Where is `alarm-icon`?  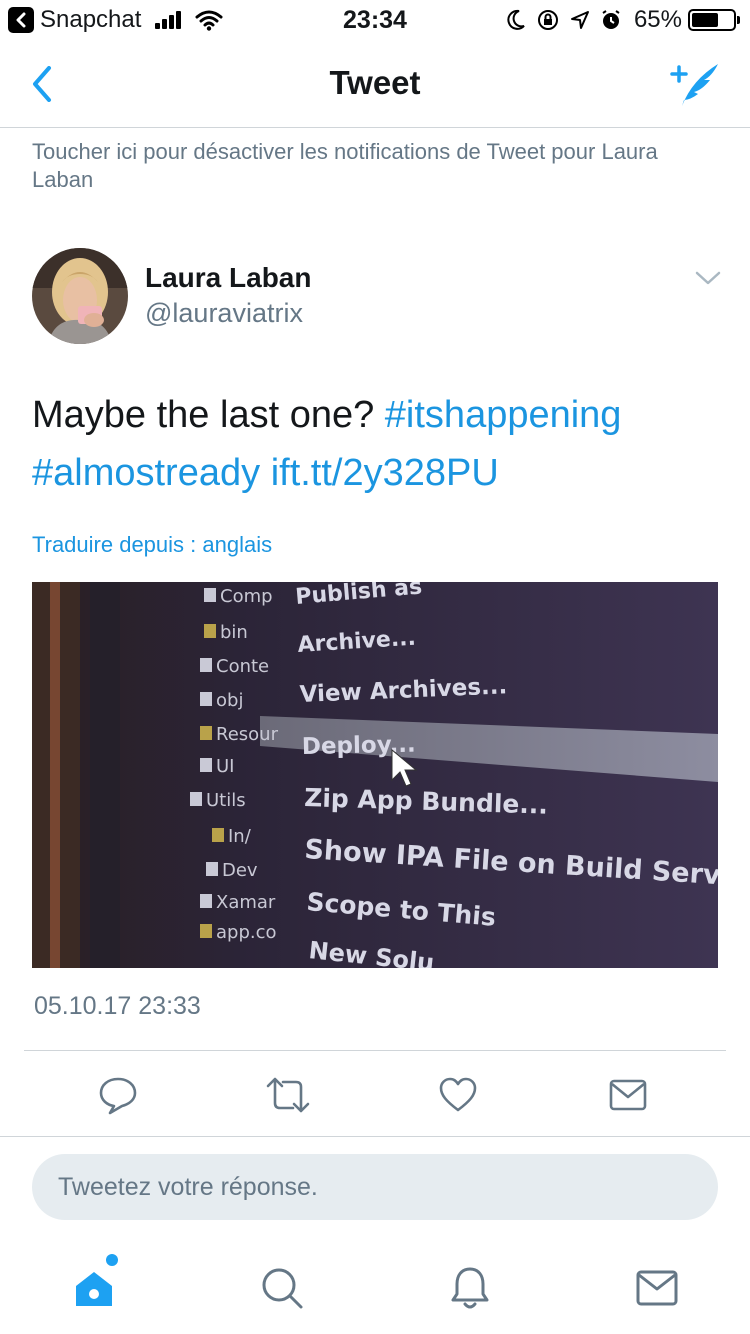
alarm-icon is located at coordinates (611, 19).